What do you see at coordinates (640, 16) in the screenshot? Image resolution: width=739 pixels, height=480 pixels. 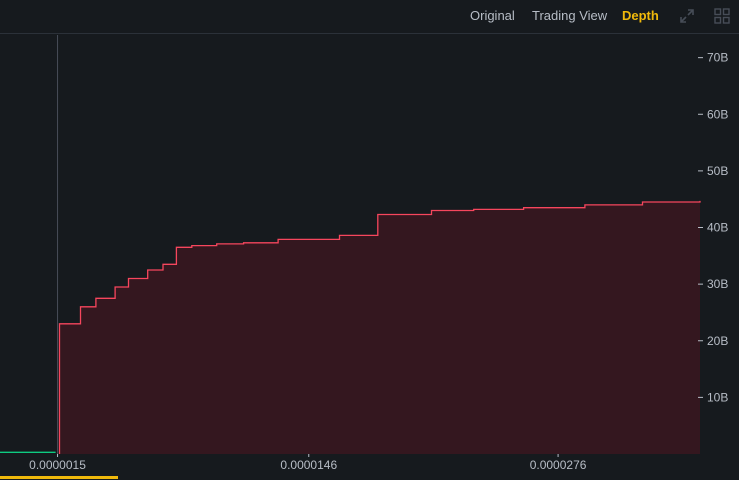 I see `tab-depth: Depth` at bounding box center [640, 16].